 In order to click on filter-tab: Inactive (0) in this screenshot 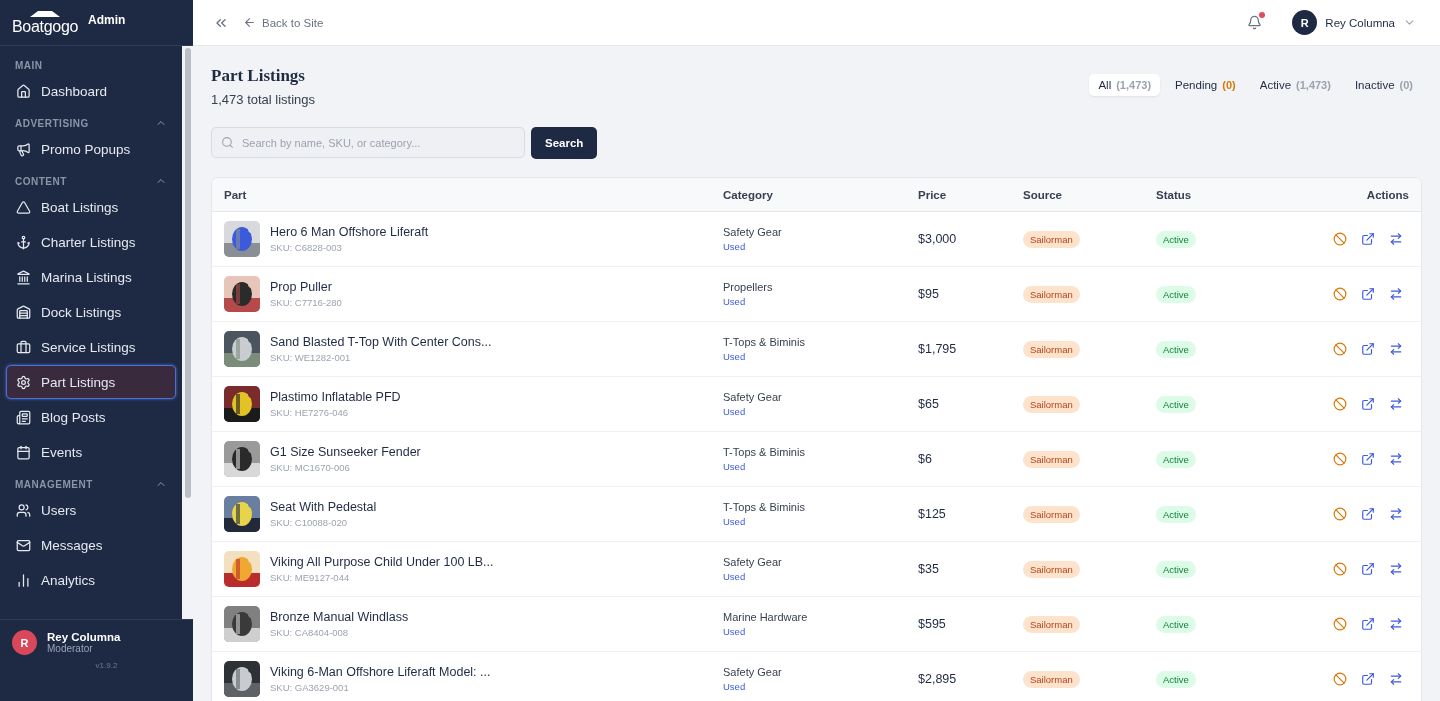, I will do `click(1383, 85)`.